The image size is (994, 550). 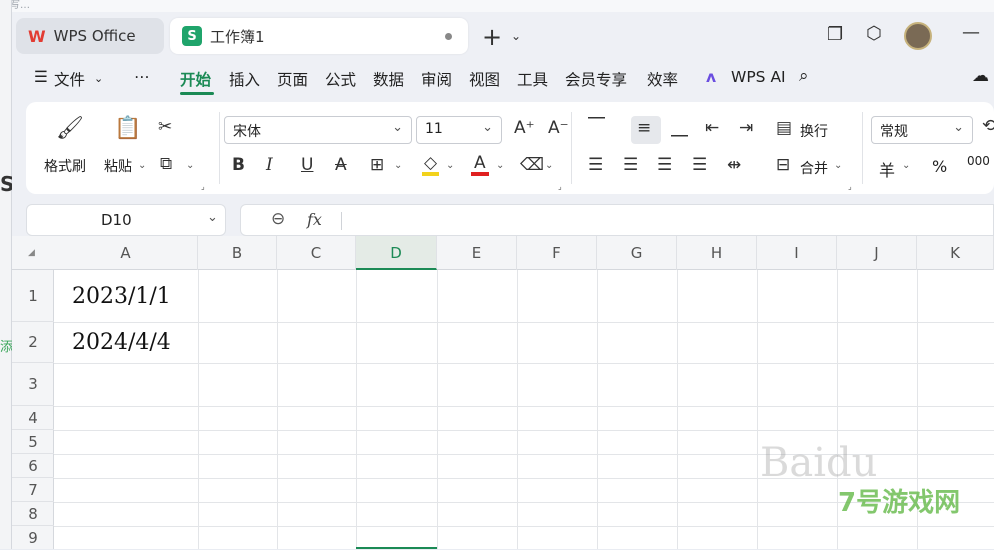 I want to click on row-header-5: 5, so click(x=33, y=442).